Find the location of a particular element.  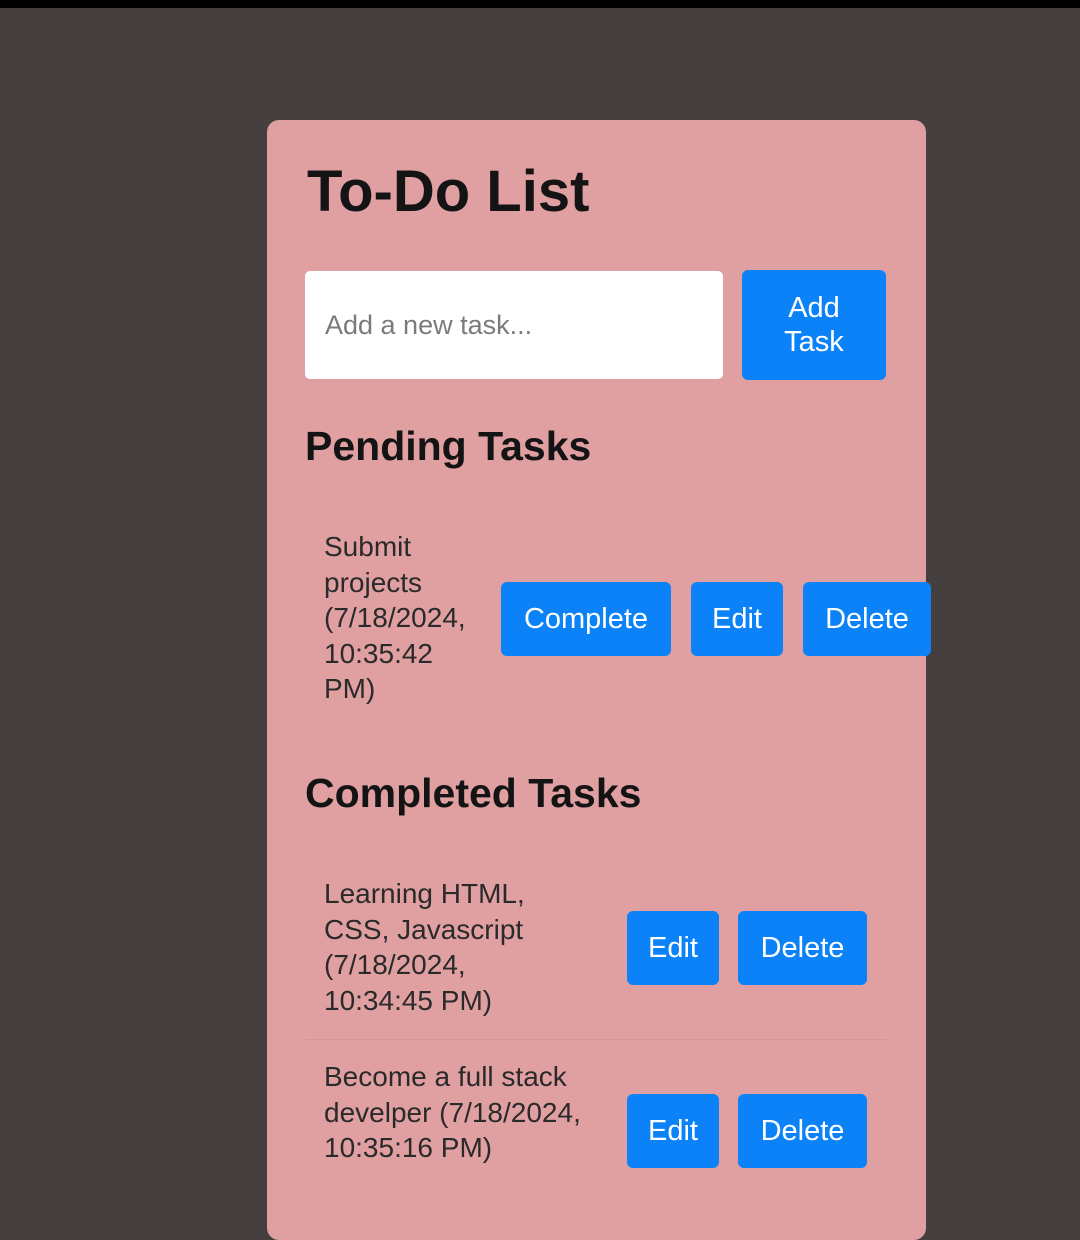

pending-tasks-heading: Pending Tasks is located at coordinates (448, 446).